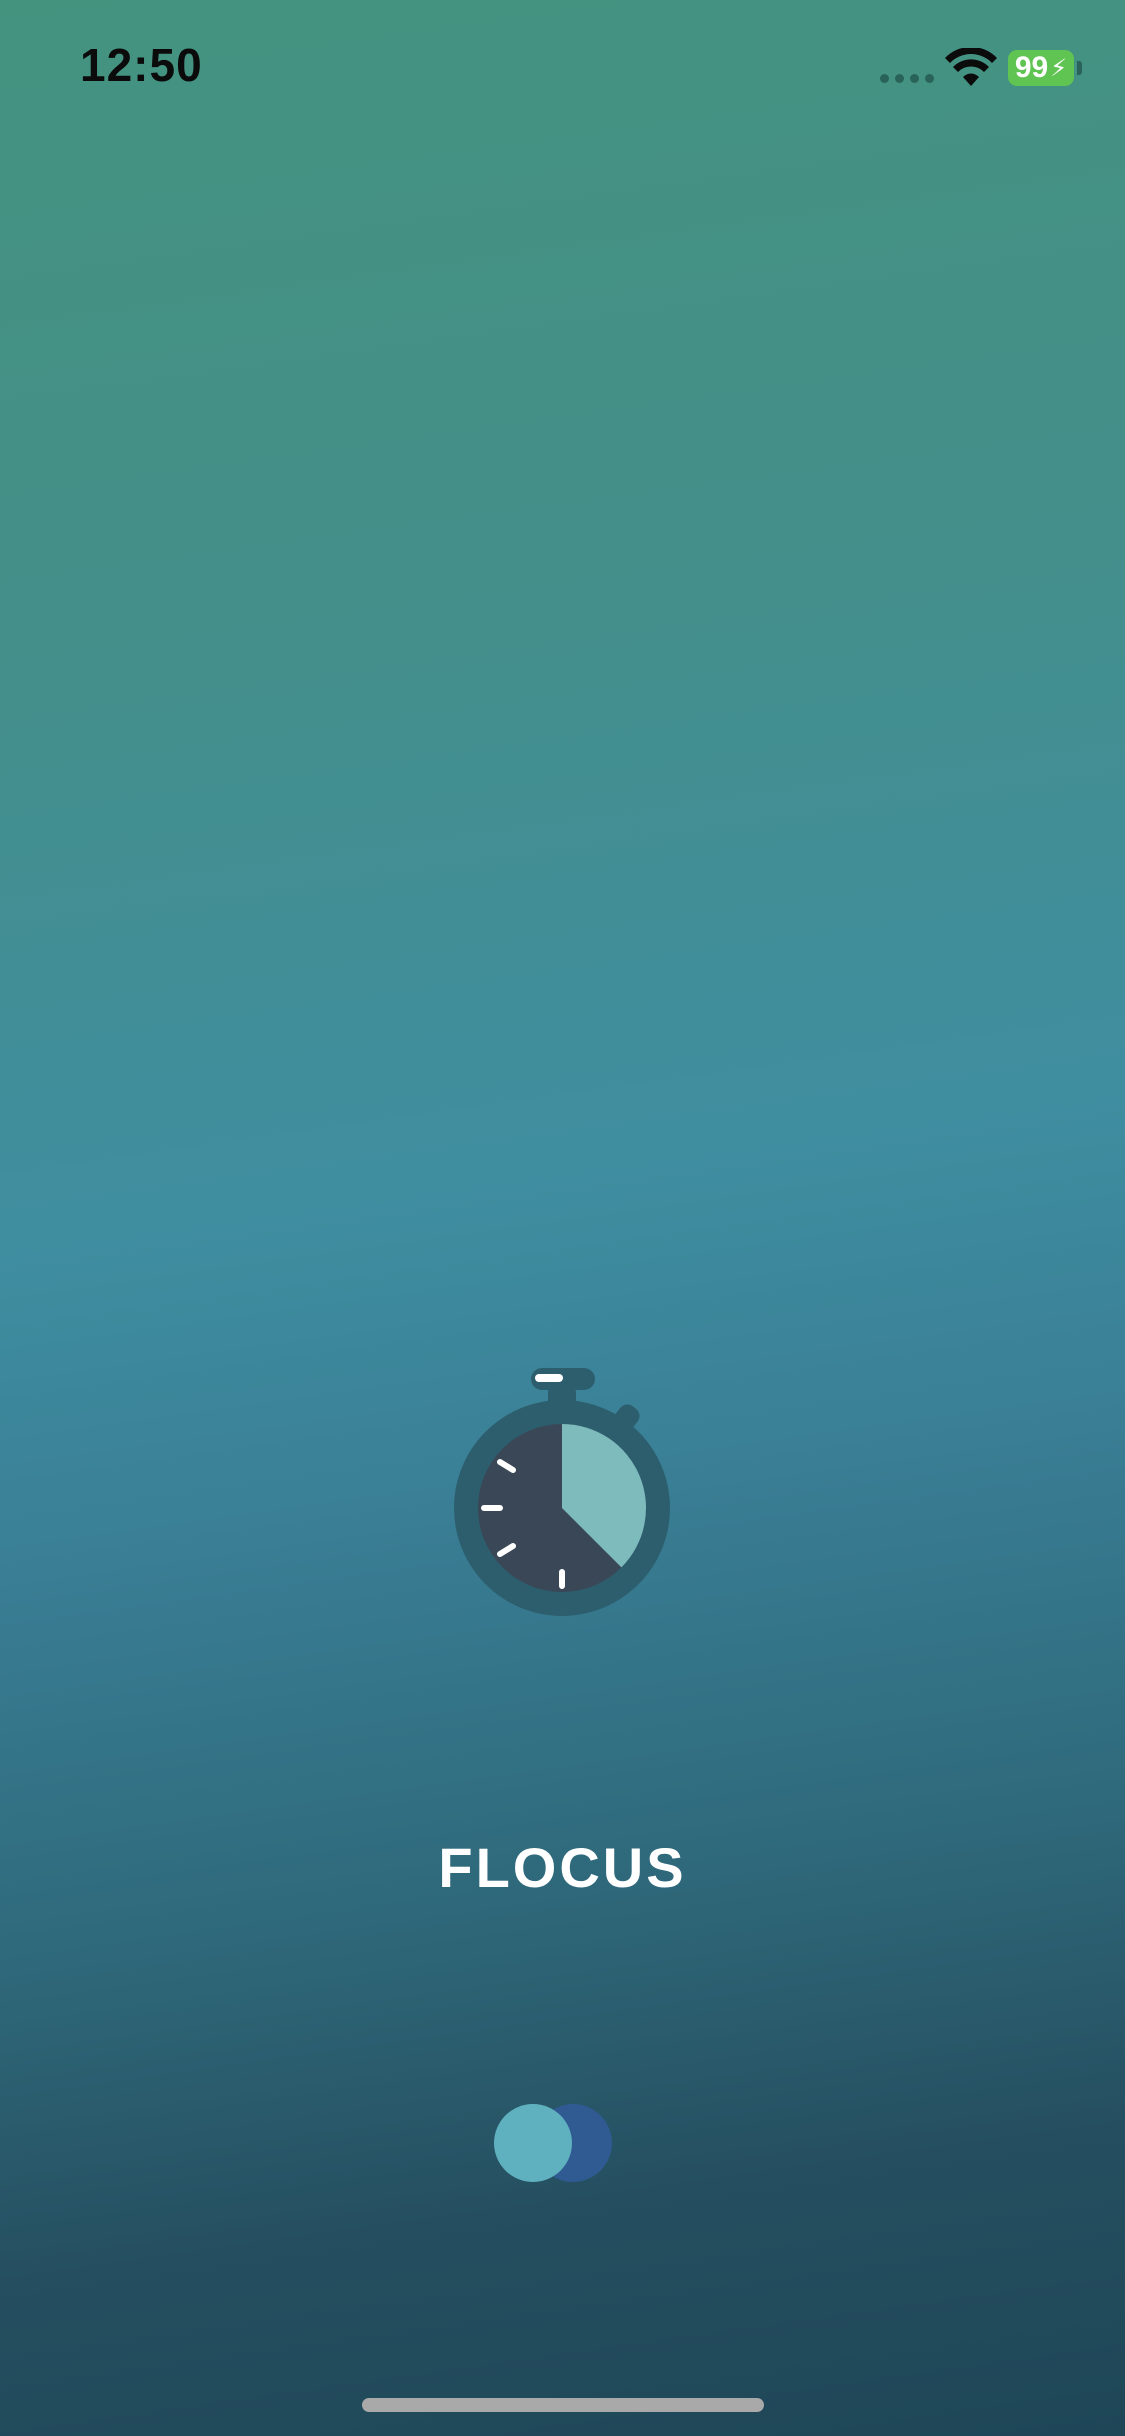 The height and width of the screenshot is (2436, 1125). What do you see at coordinates (562, 70) in the screenshot?
I see `status-bar: 12:50 99 ⚡` at bounding box center [562, 70].